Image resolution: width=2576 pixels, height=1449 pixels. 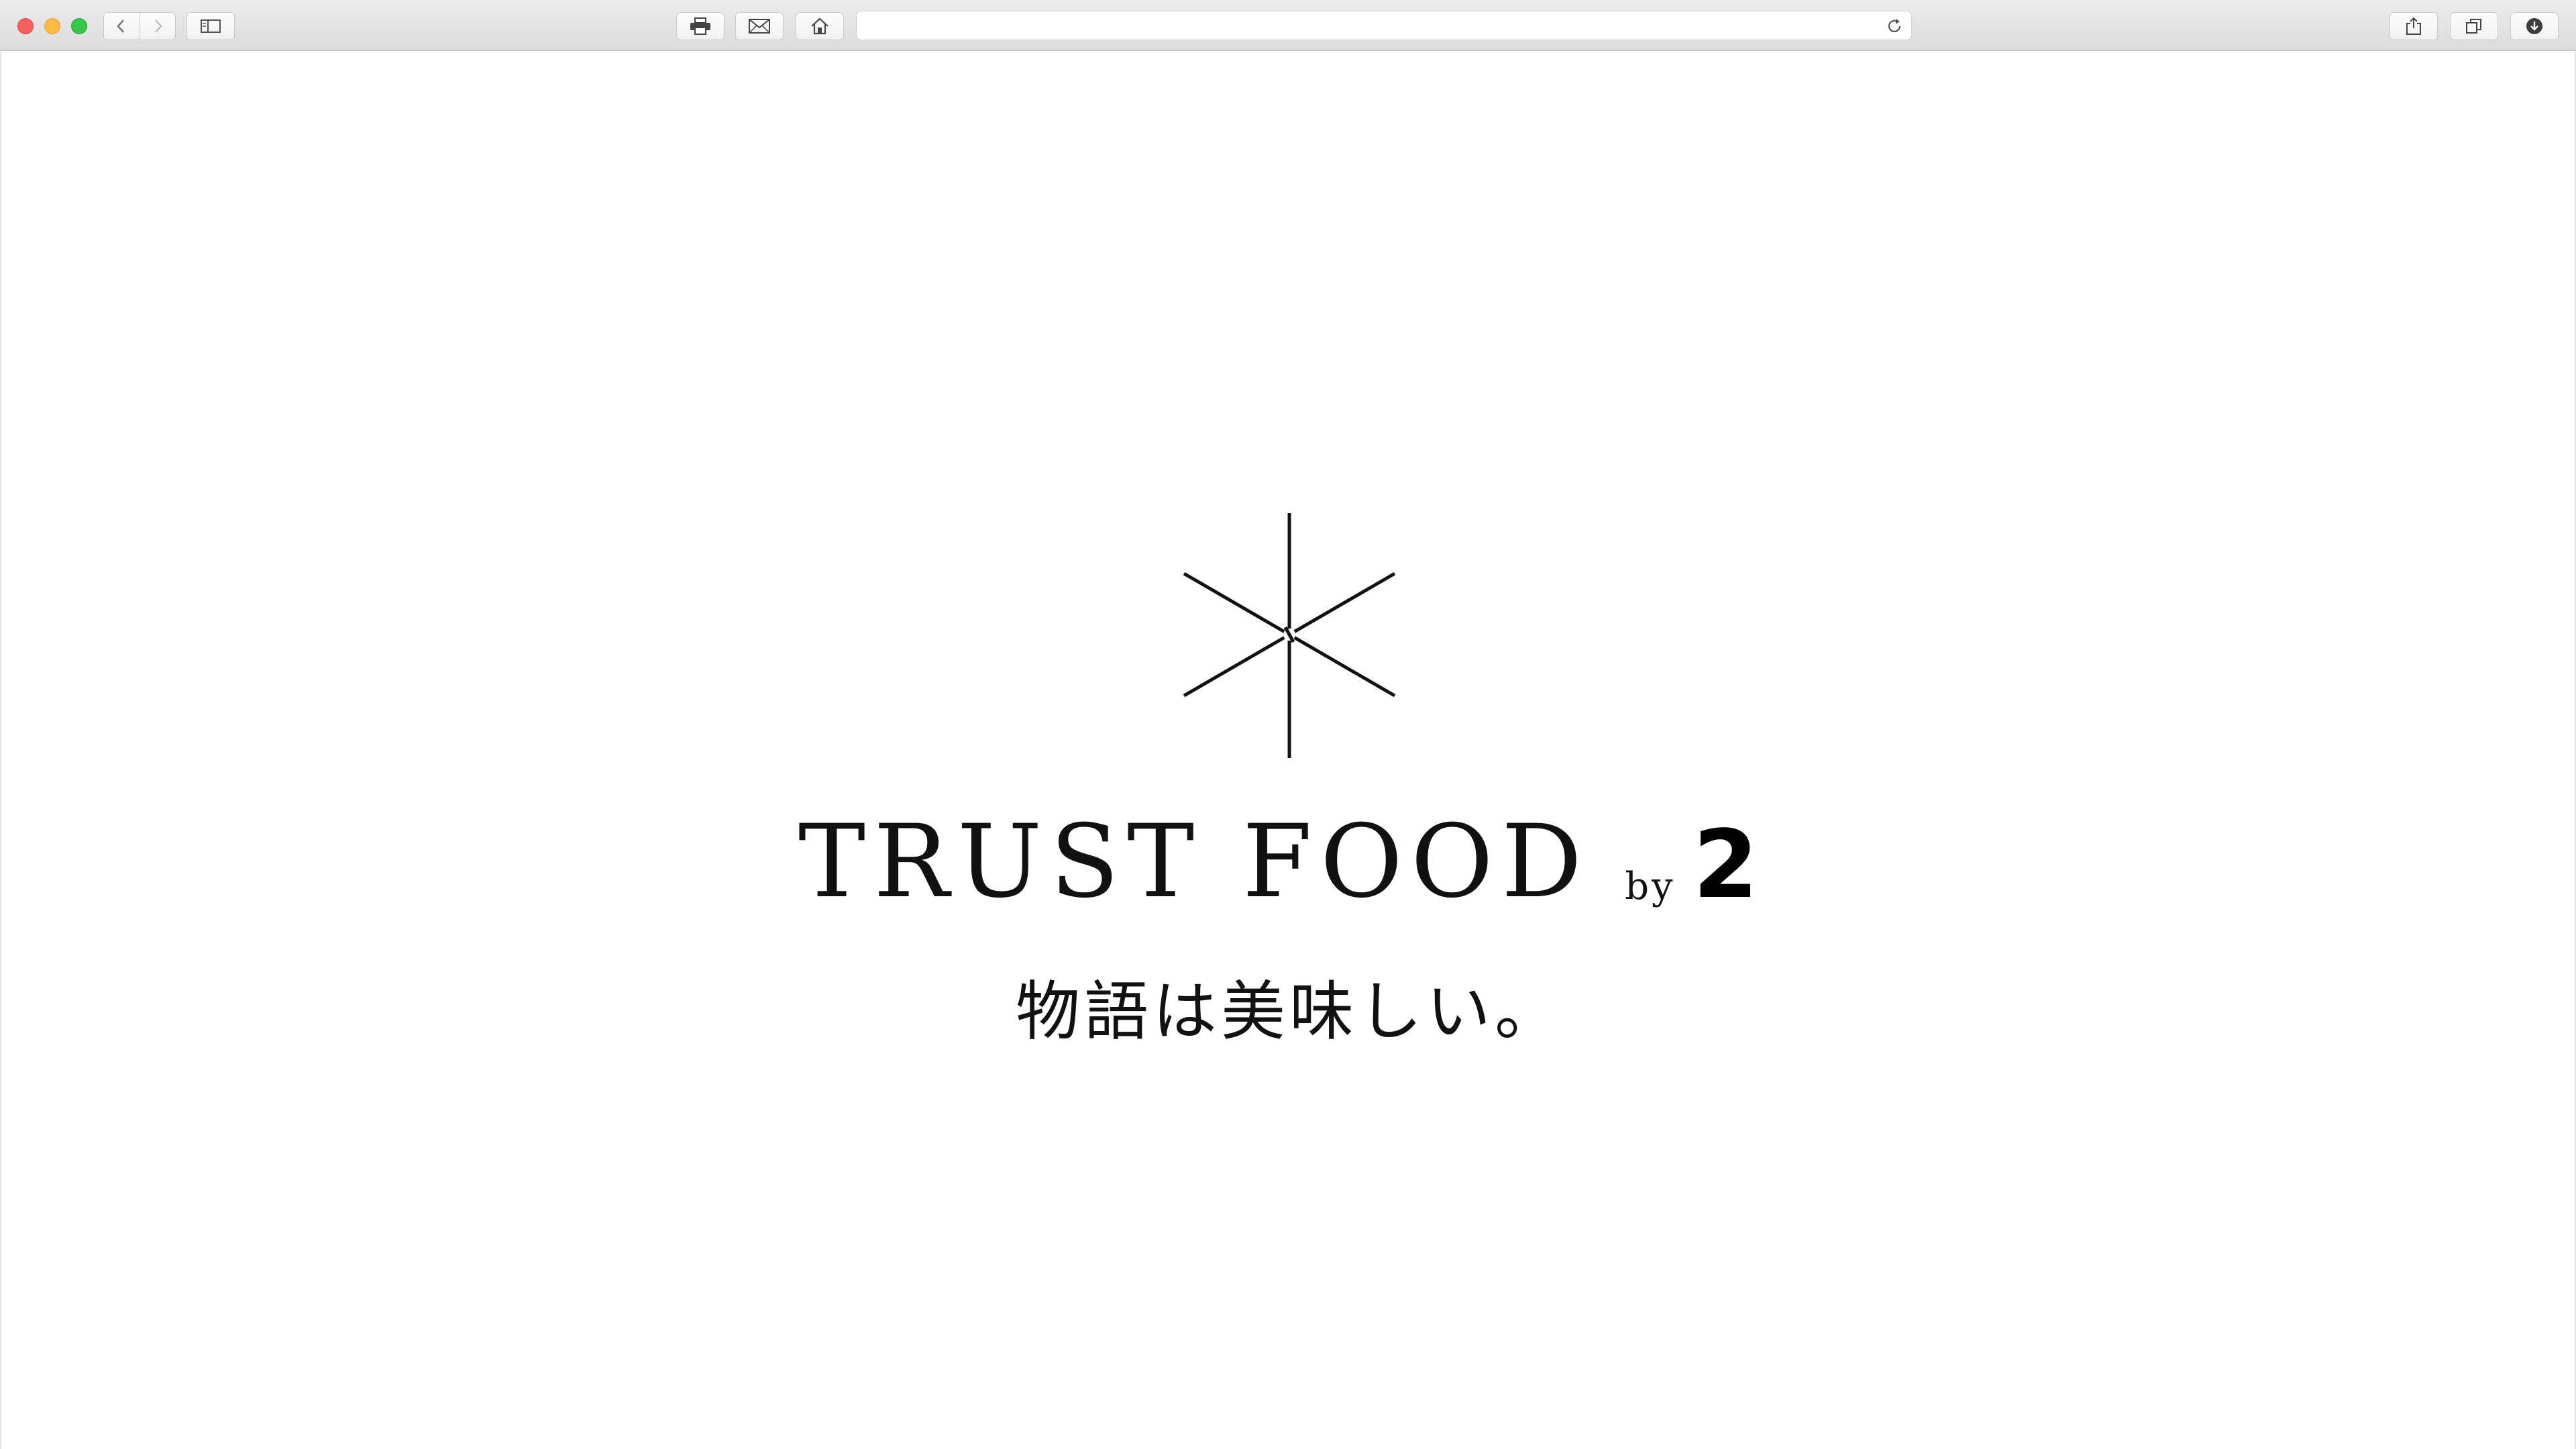 I want to click on home-button, so click(x=820, y=26).